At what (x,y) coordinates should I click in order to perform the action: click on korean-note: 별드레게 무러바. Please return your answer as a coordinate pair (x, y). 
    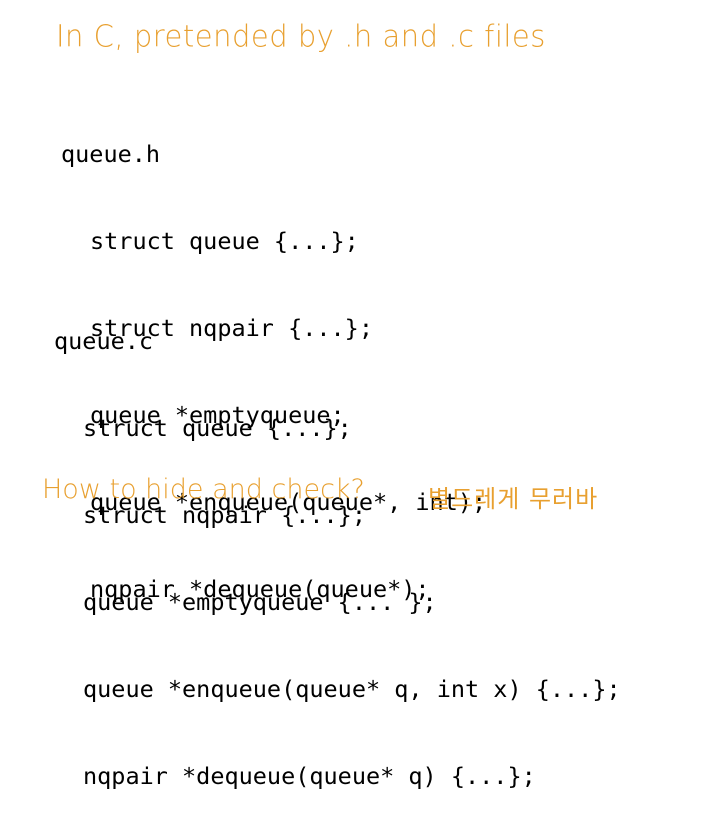
    Looking at the image, I should click on (513, 499).